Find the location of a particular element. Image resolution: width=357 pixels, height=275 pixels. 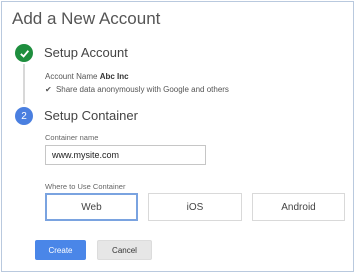

container-name-label: Container name is located at coordinates (72, 137).